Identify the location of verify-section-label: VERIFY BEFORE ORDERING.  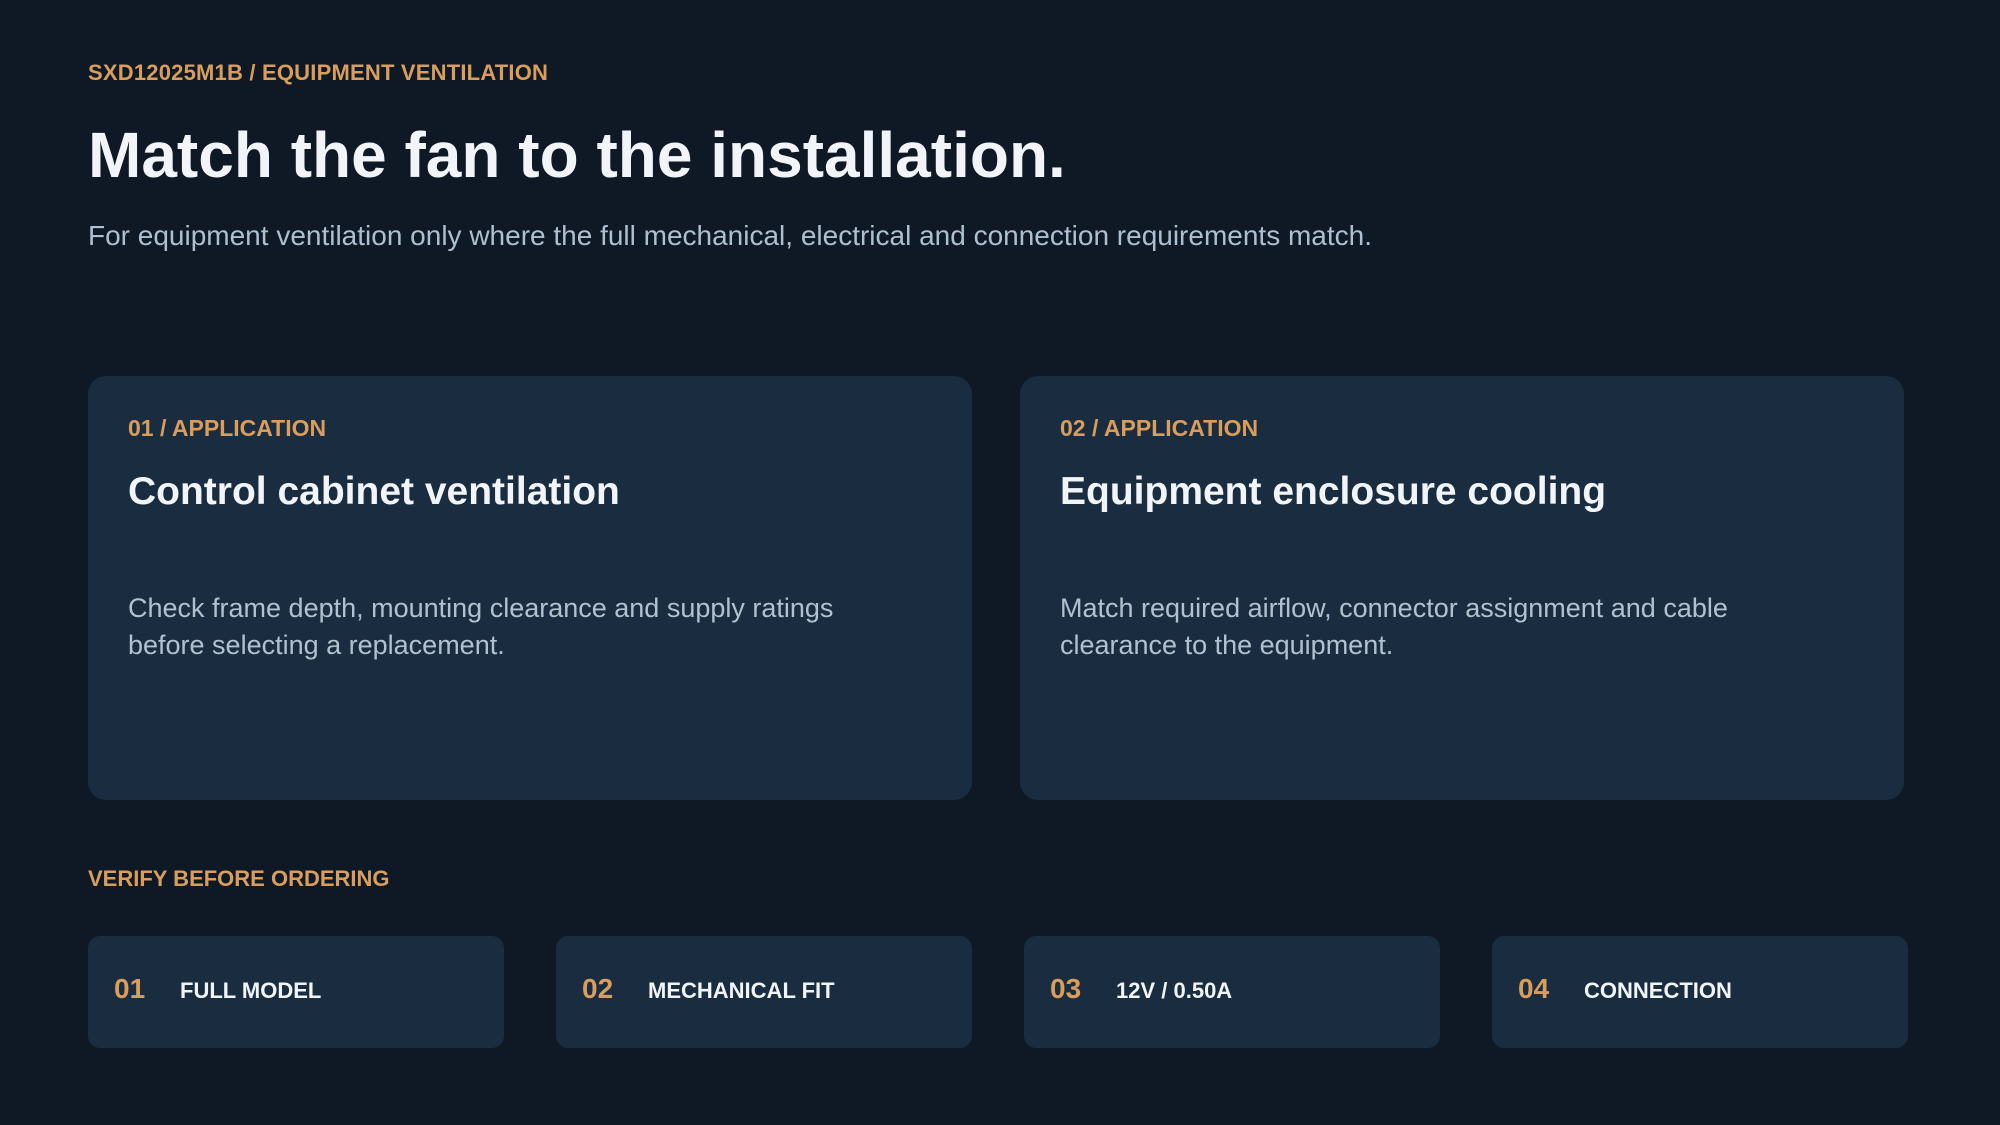
(239, 878).